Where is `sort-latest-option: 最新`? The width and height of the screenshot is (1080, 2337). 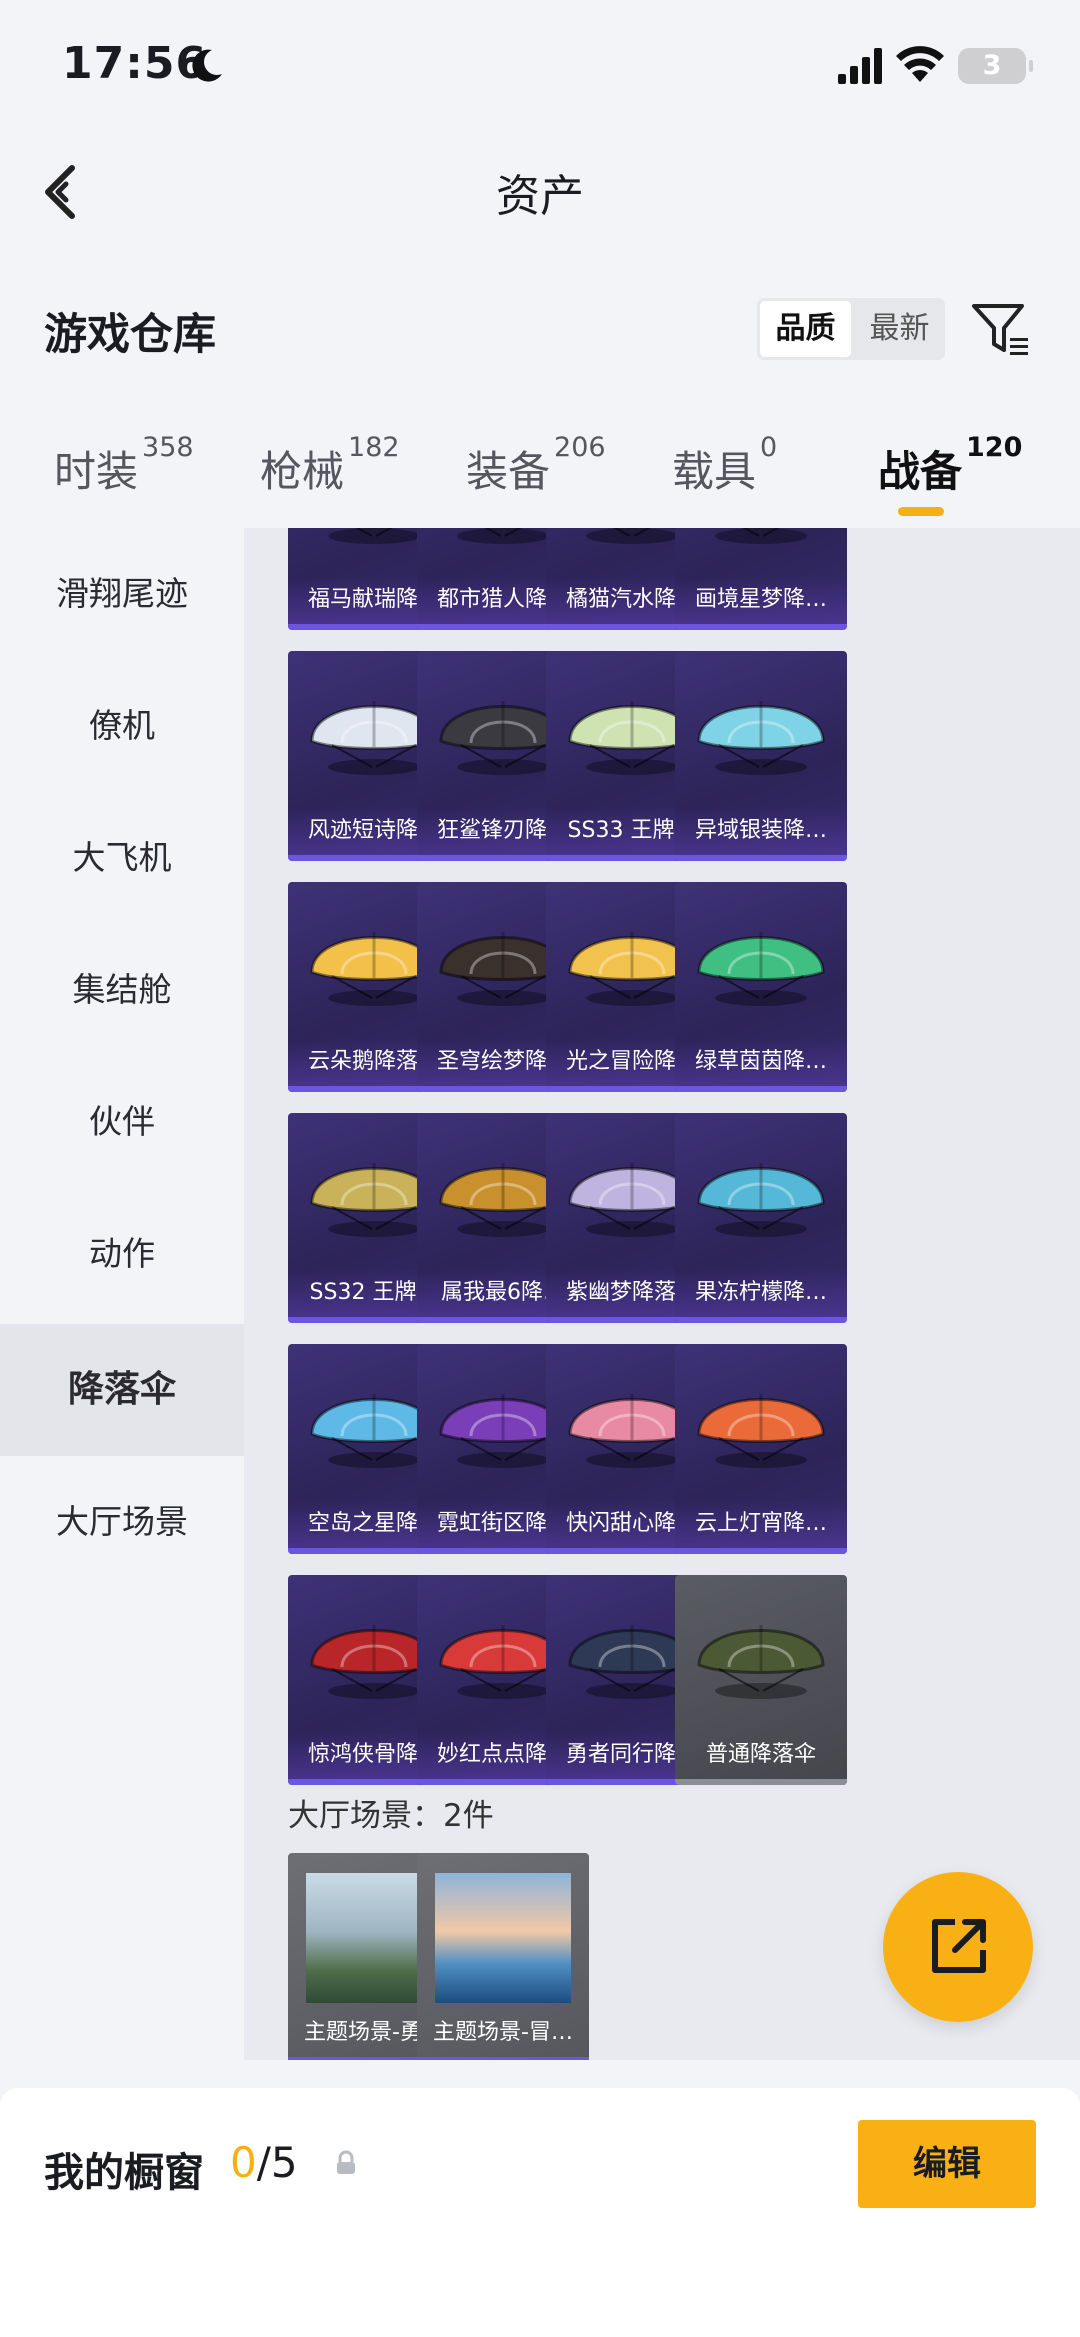 sort-latest-option: 最新 is located at coordinates (899, 329).